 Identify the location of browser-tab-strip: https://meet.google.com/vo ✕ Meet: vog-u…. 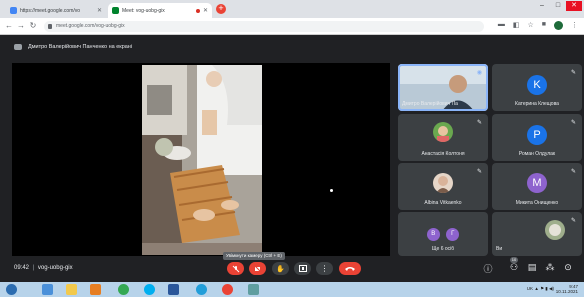
(292, 9).